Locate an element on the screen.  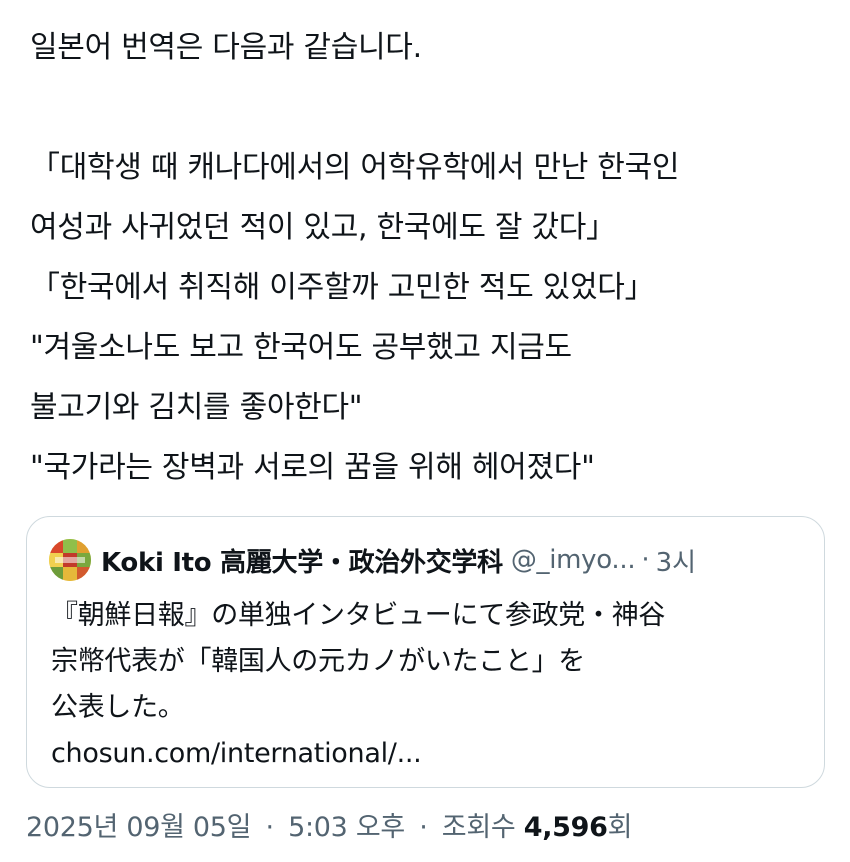
tweet-line: 「대학생 때 캐나다에서의 어학유학에서 만난 한국인 is located at coordinates (355, 167).